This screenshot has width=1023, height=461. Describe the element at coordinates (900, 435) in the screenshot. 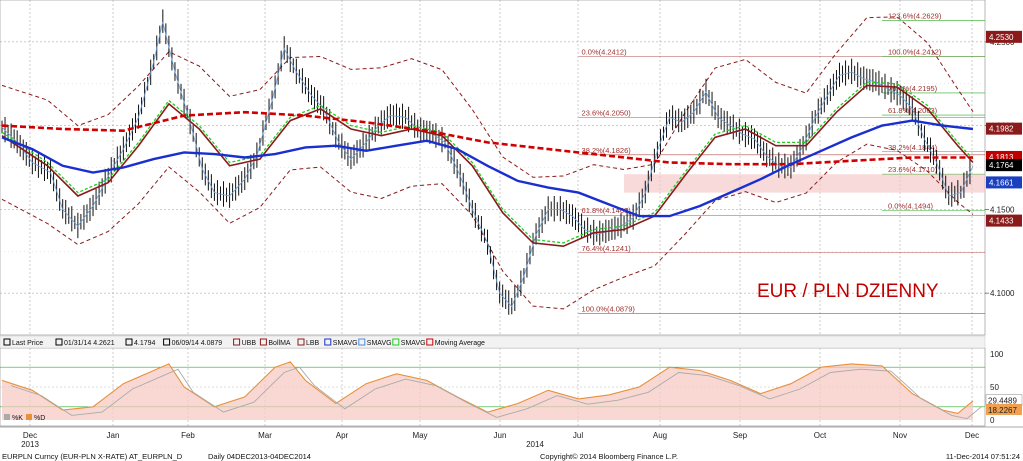

I see `month-label: Nov` at that location.